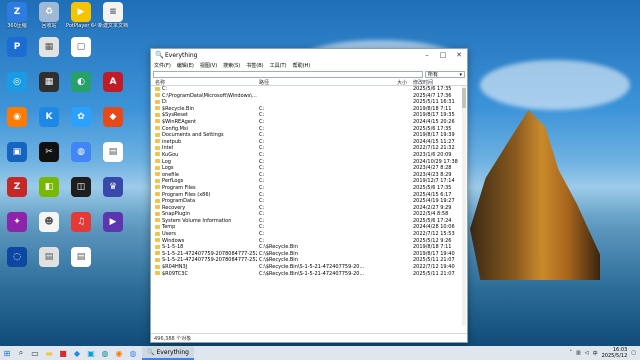  Describe the element at coordinates (309, 247) in the screenshot. I see `table-row: S-1-5-18 C:\$Recycle.Bin 2019/8/18 7:11` at that location.